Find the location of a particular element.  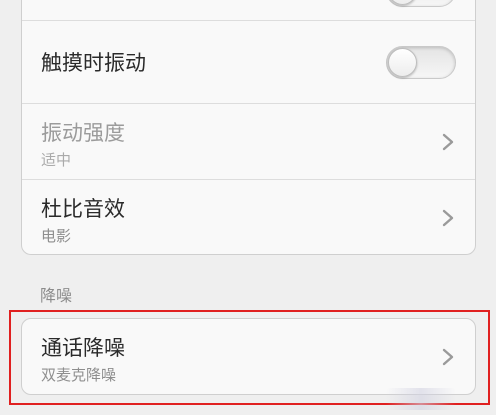

touch-vibration-toggle is located at coordinates (421, 62).